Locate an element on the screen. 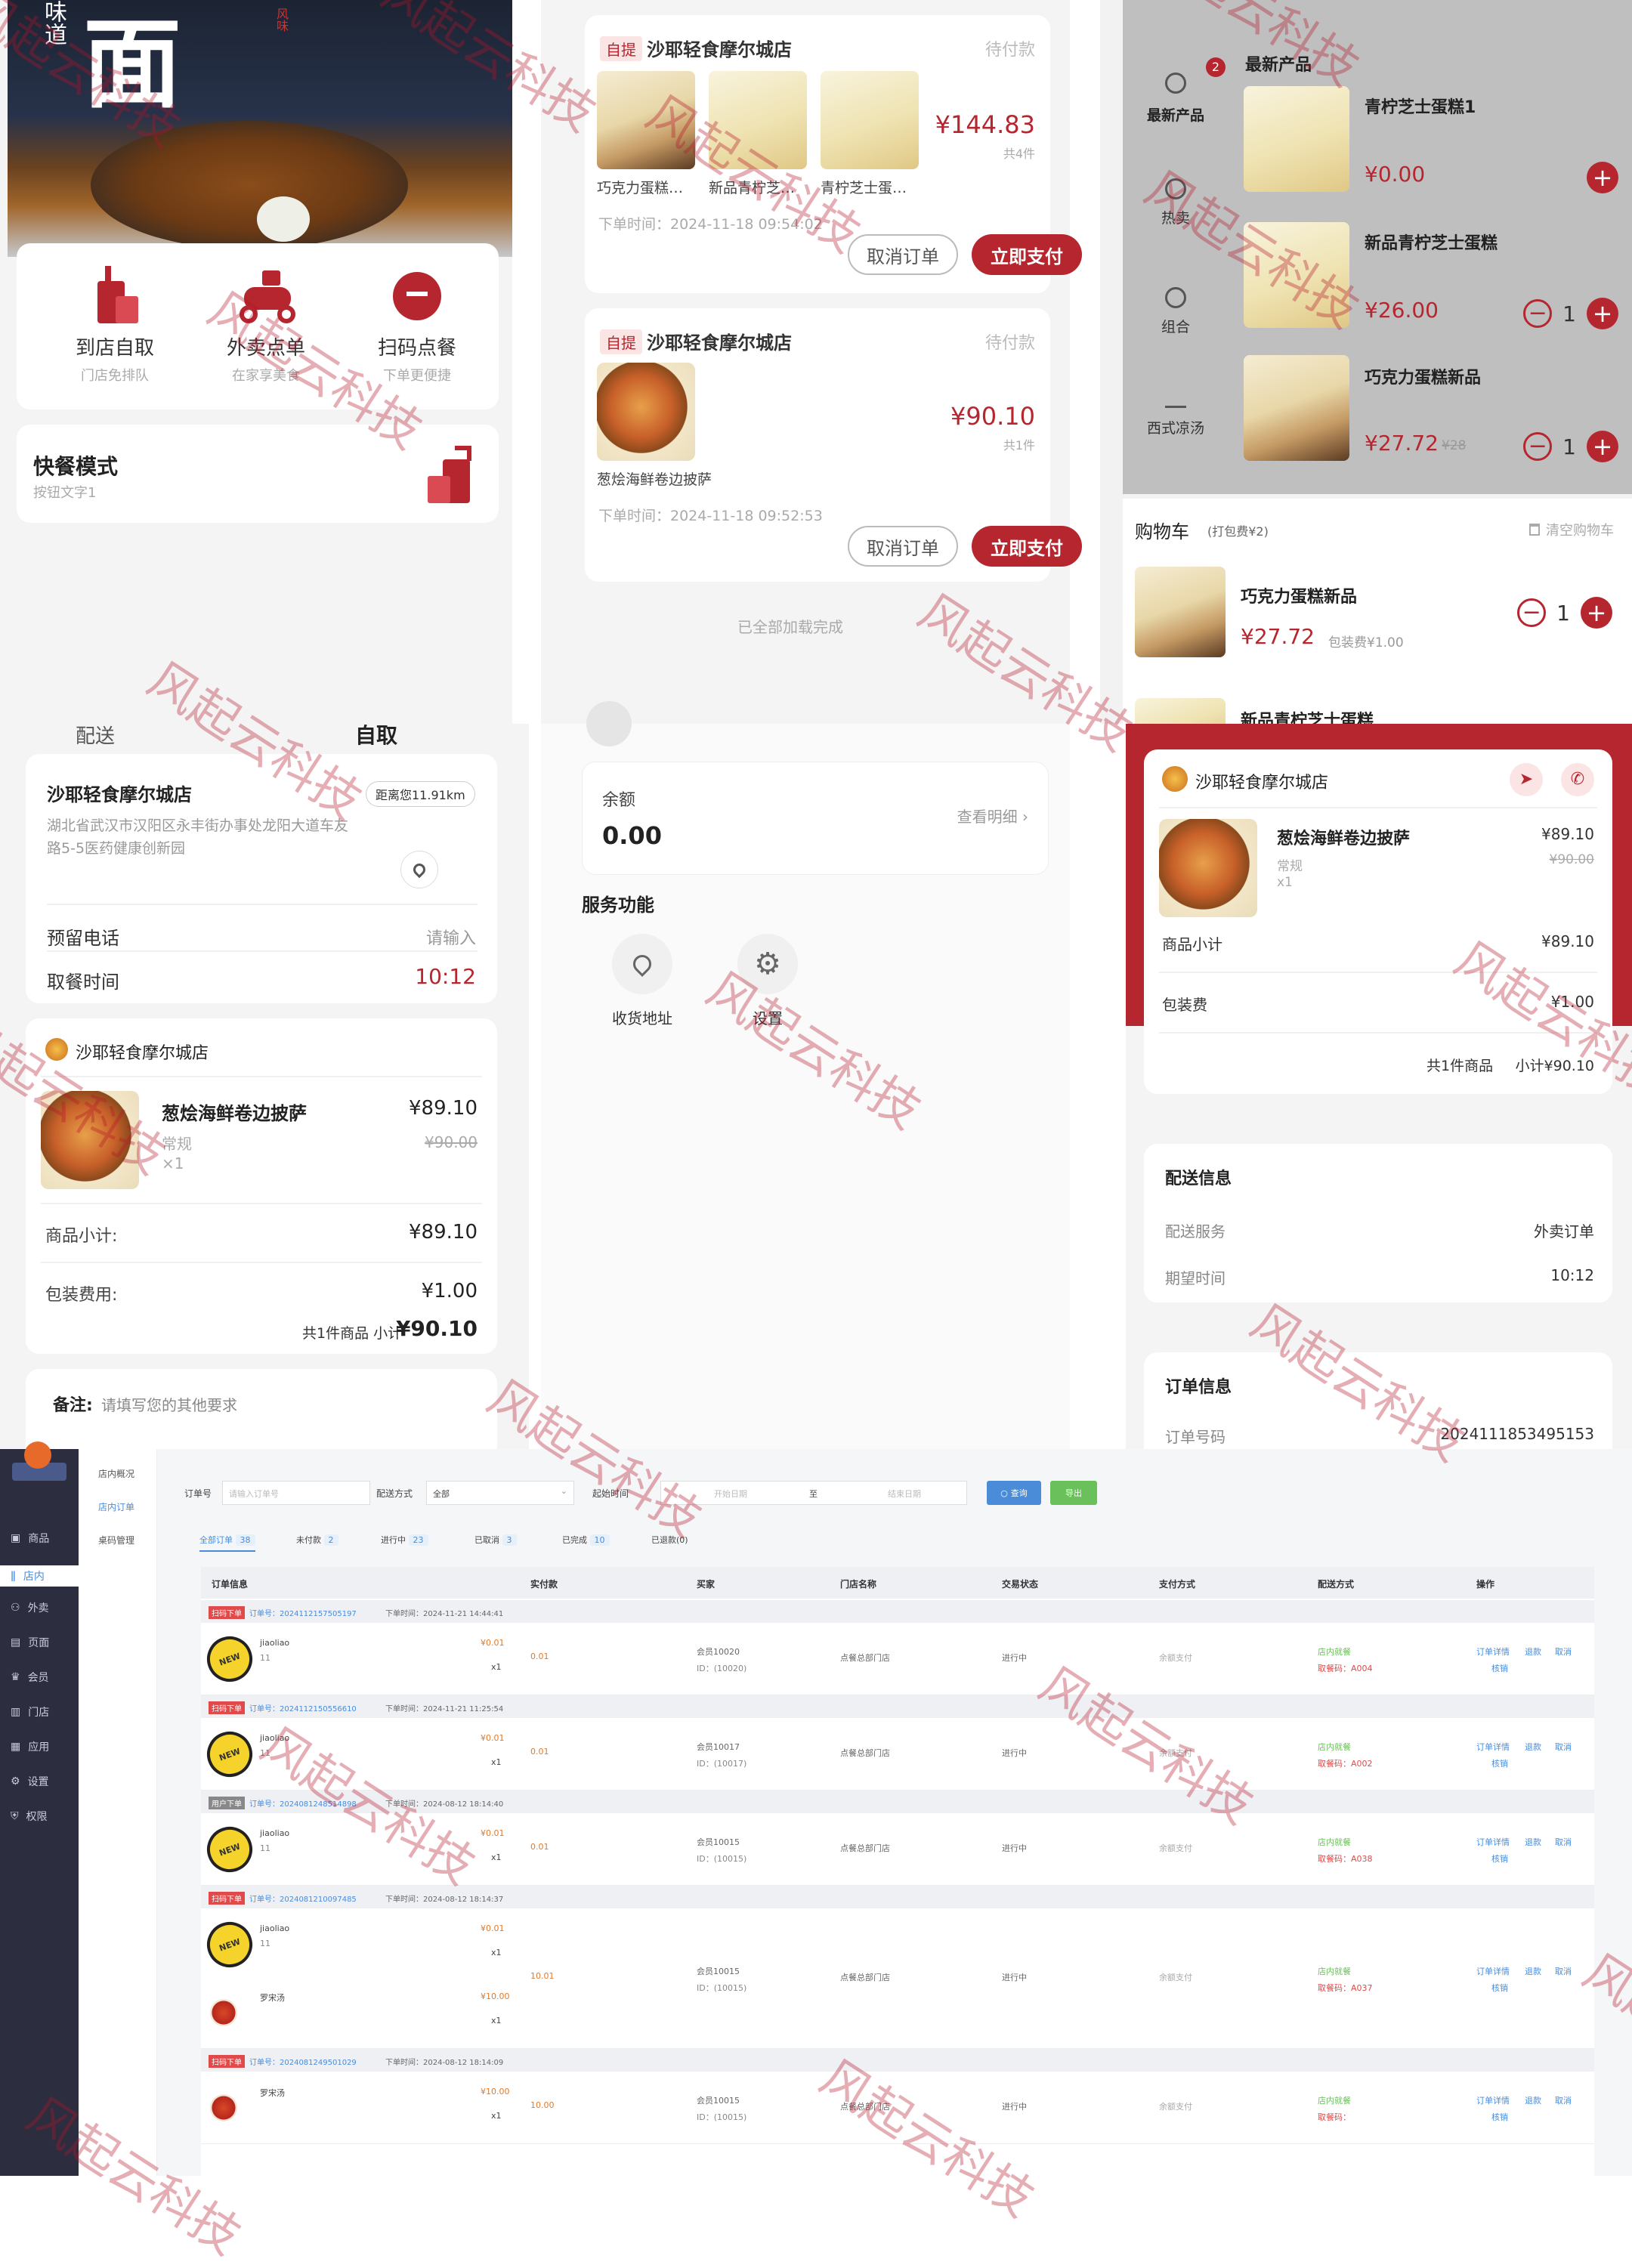 This screenshot has height=2268, width=1632. sidebar-item: ▦ 应用 is located at coordinates (30, 1747).